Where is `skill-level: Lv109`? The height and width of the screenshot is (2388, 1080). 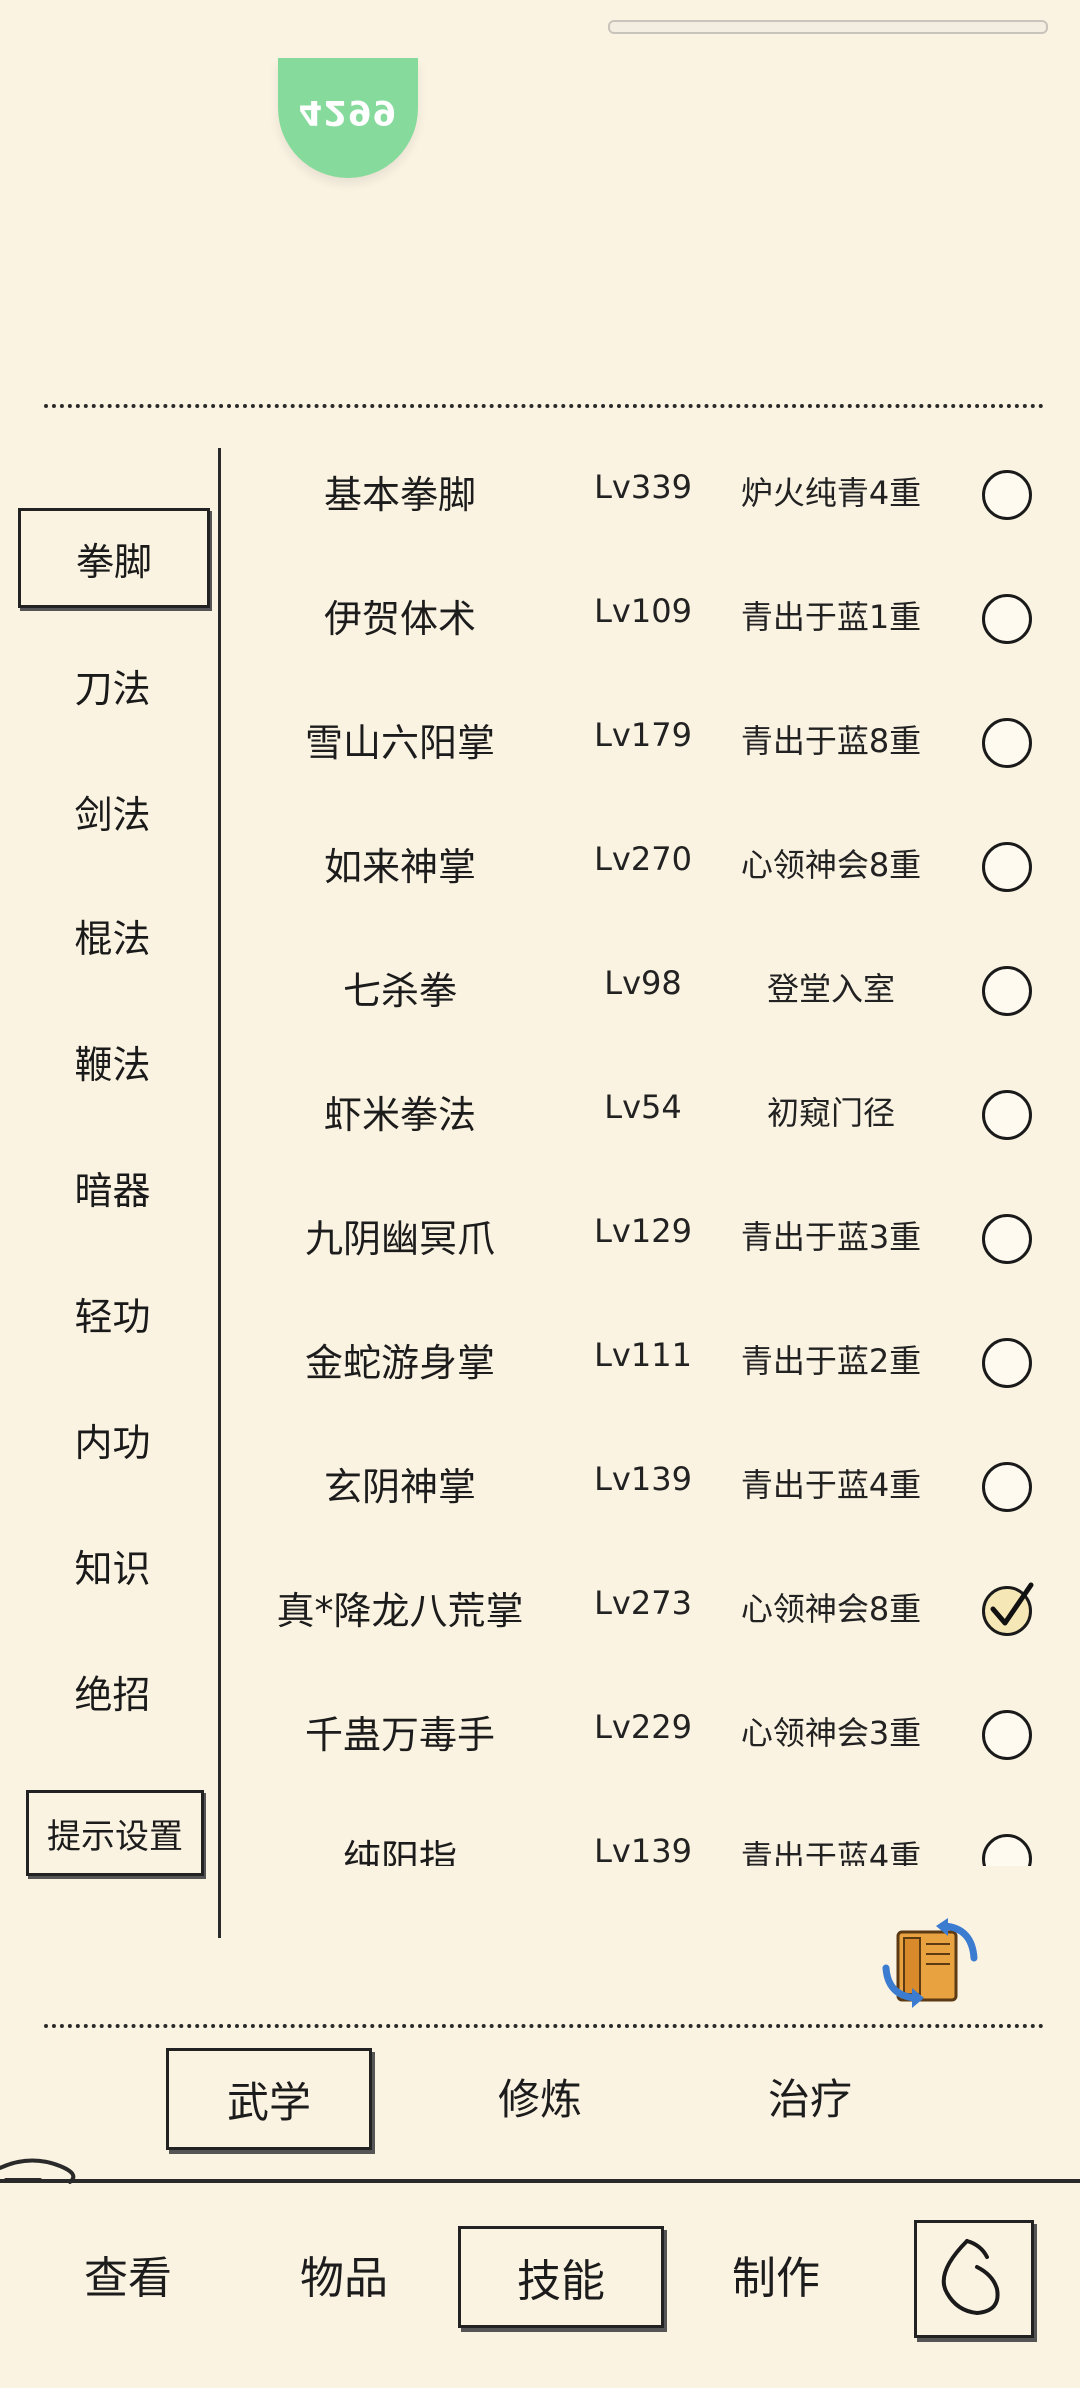
skill-level: Lv109 is located at coordinates (643, 611).